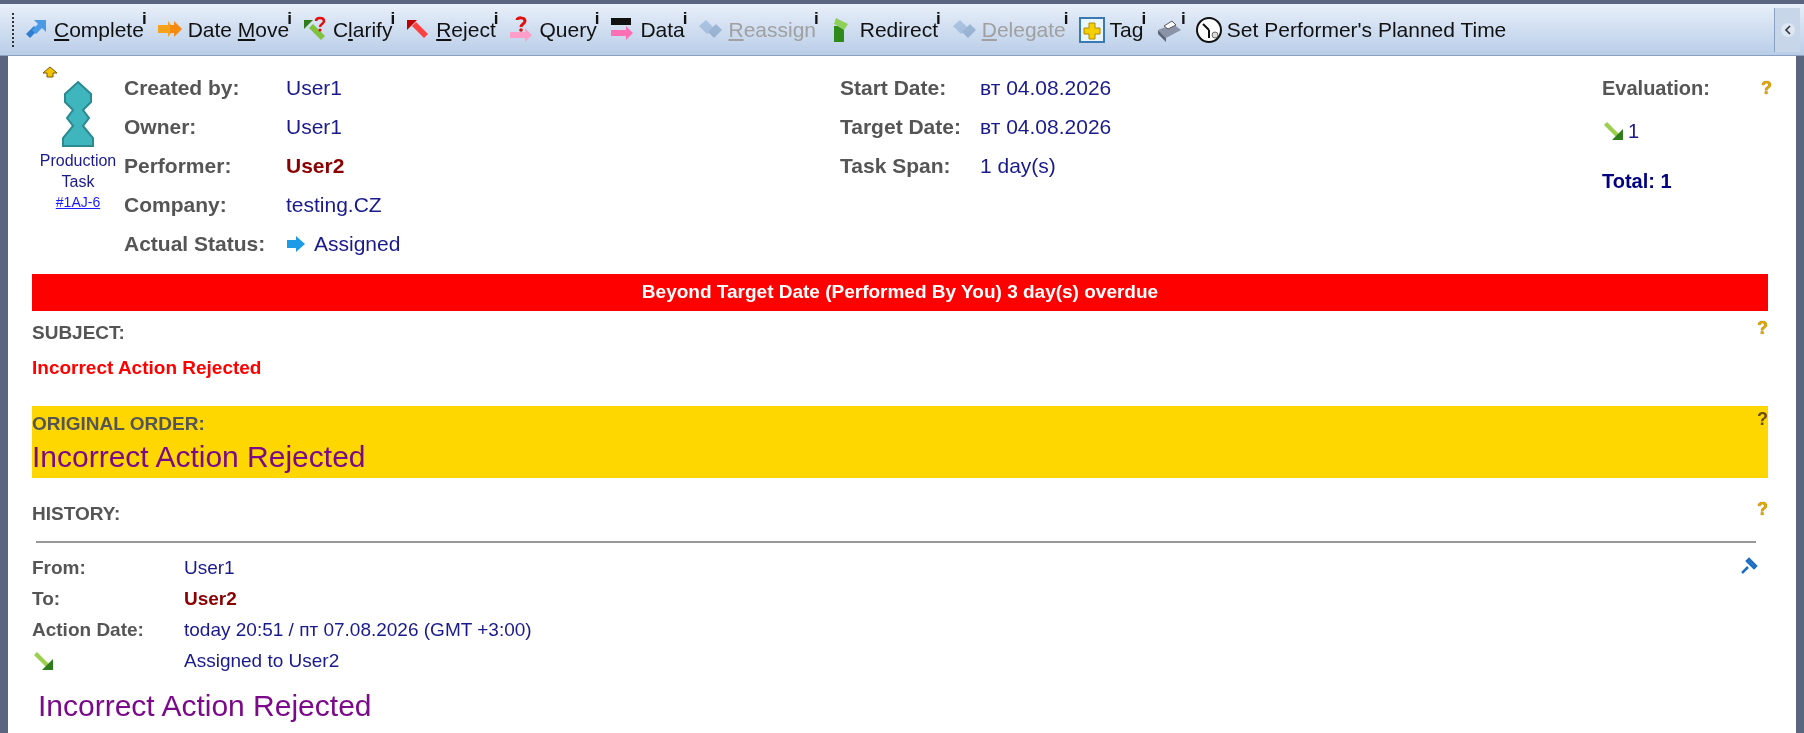 The width and height of the screenshot is (1804, 733). What do you see at coordinates (1787, 29) in the screenshot?
I see `chevron-left-icon` at bounding box center [1787, 29].